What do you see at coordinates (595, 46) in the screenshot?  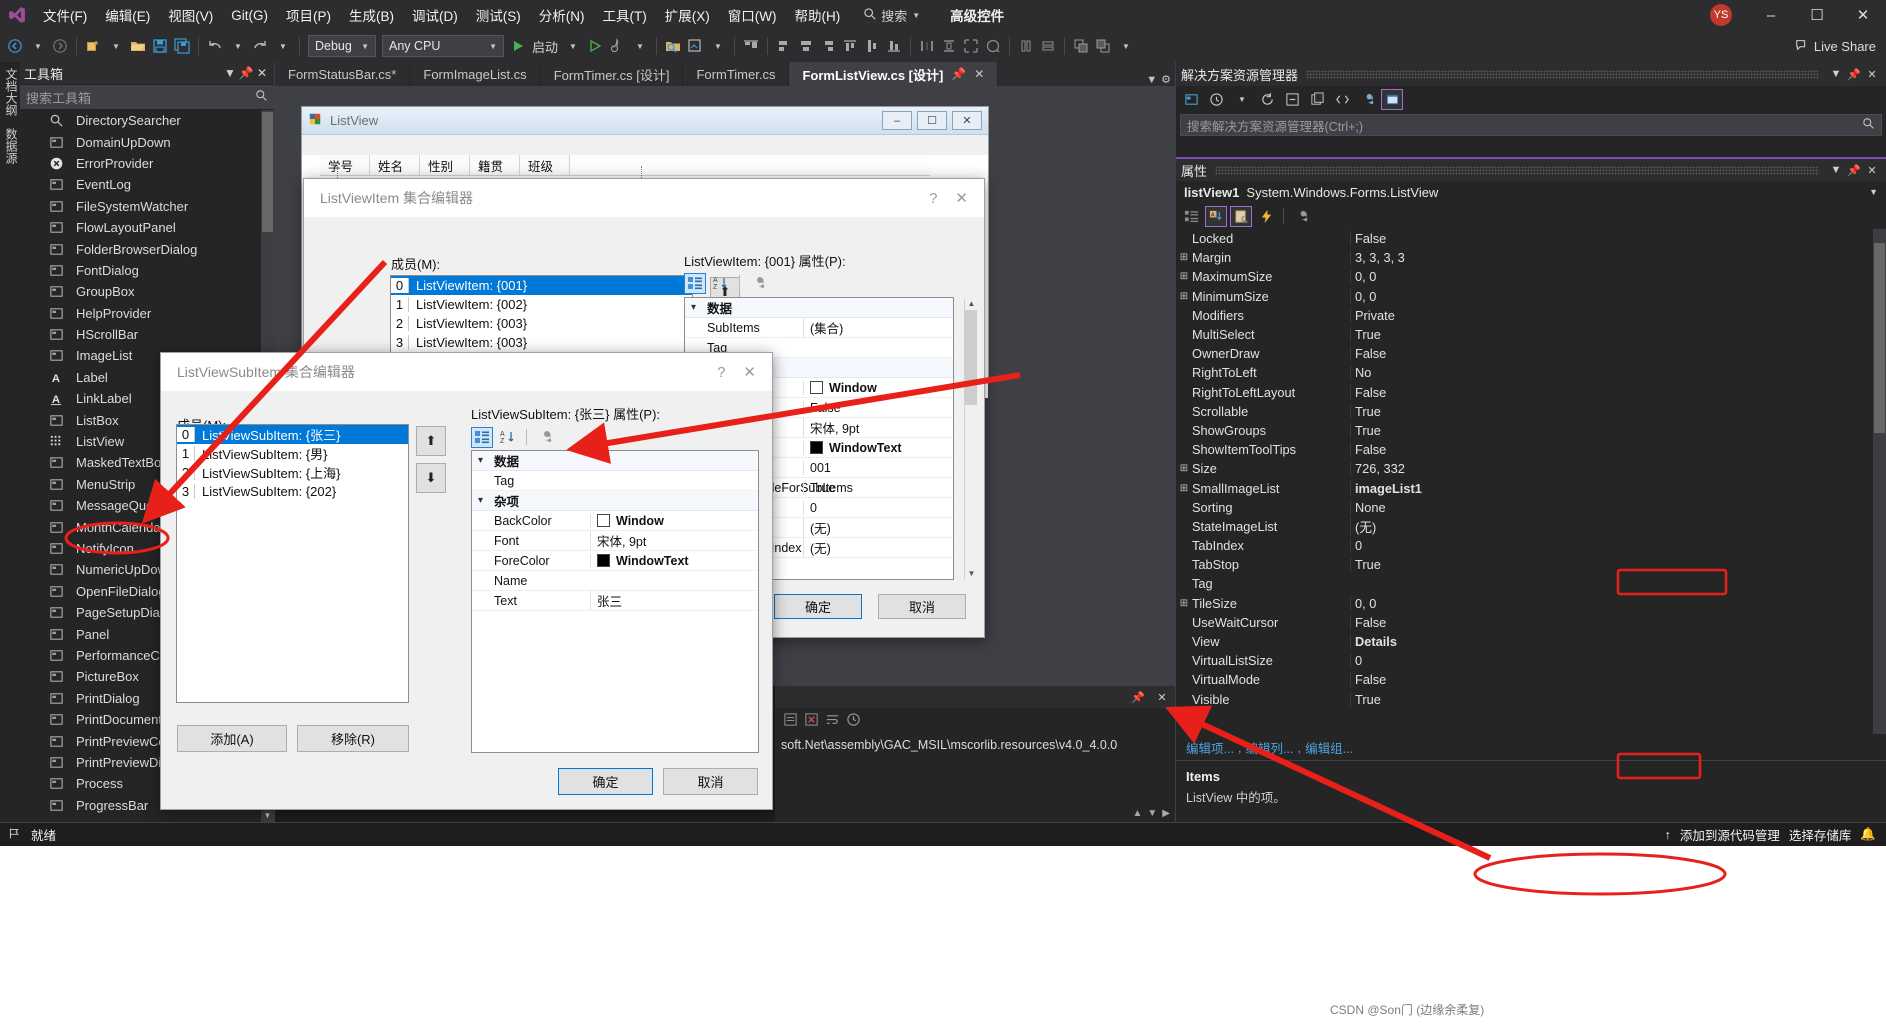 I see `start-without-debug-icon` at bounding box center [595, 46].